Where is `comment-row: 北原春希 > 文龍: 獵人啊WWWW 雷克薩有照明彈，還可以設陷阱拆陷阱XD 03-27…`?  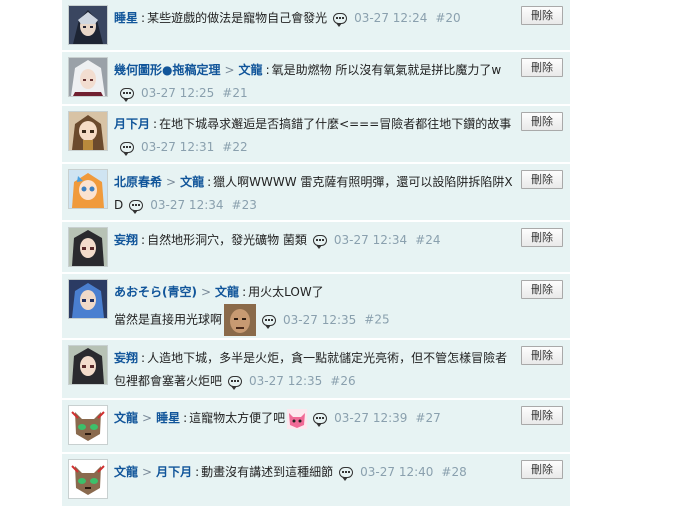
comment-row: 北原春希 > 文龍: 獵人啊WWWW 雷克薩有照明彈，還可以設陷阱拆陷阱XD 03-27… is located at coordinates (316, 193).